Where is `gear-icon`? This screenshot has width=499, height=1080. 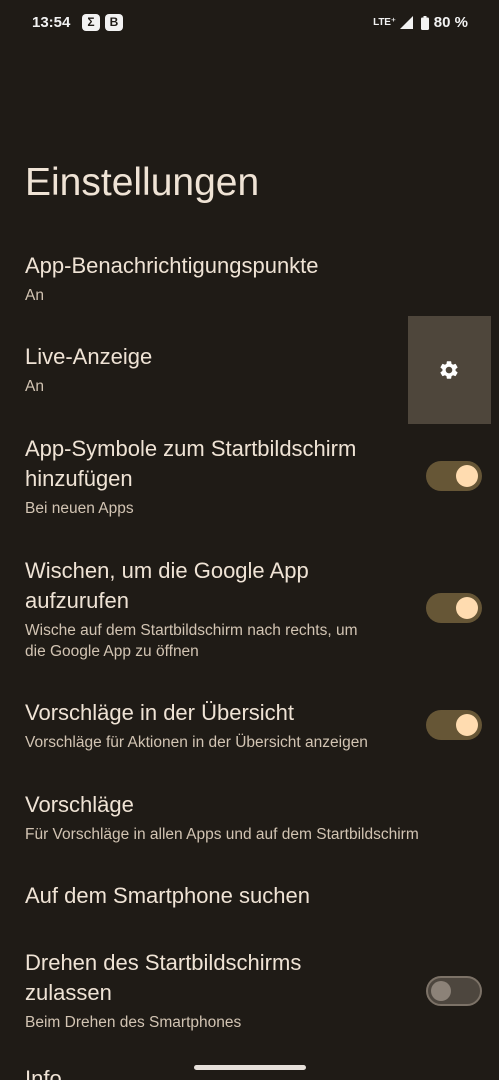
gear-icon is located at coordinates (449, 370).